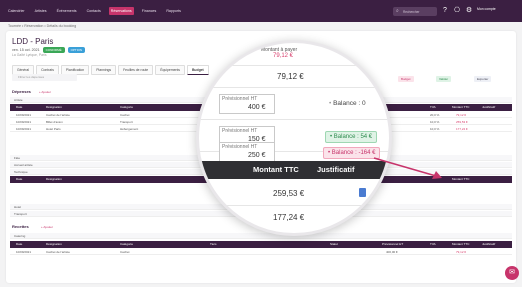  Describe the element at coordinates (486, 9) in the screenshot. I see `user-menu: Mon compte` at that location.